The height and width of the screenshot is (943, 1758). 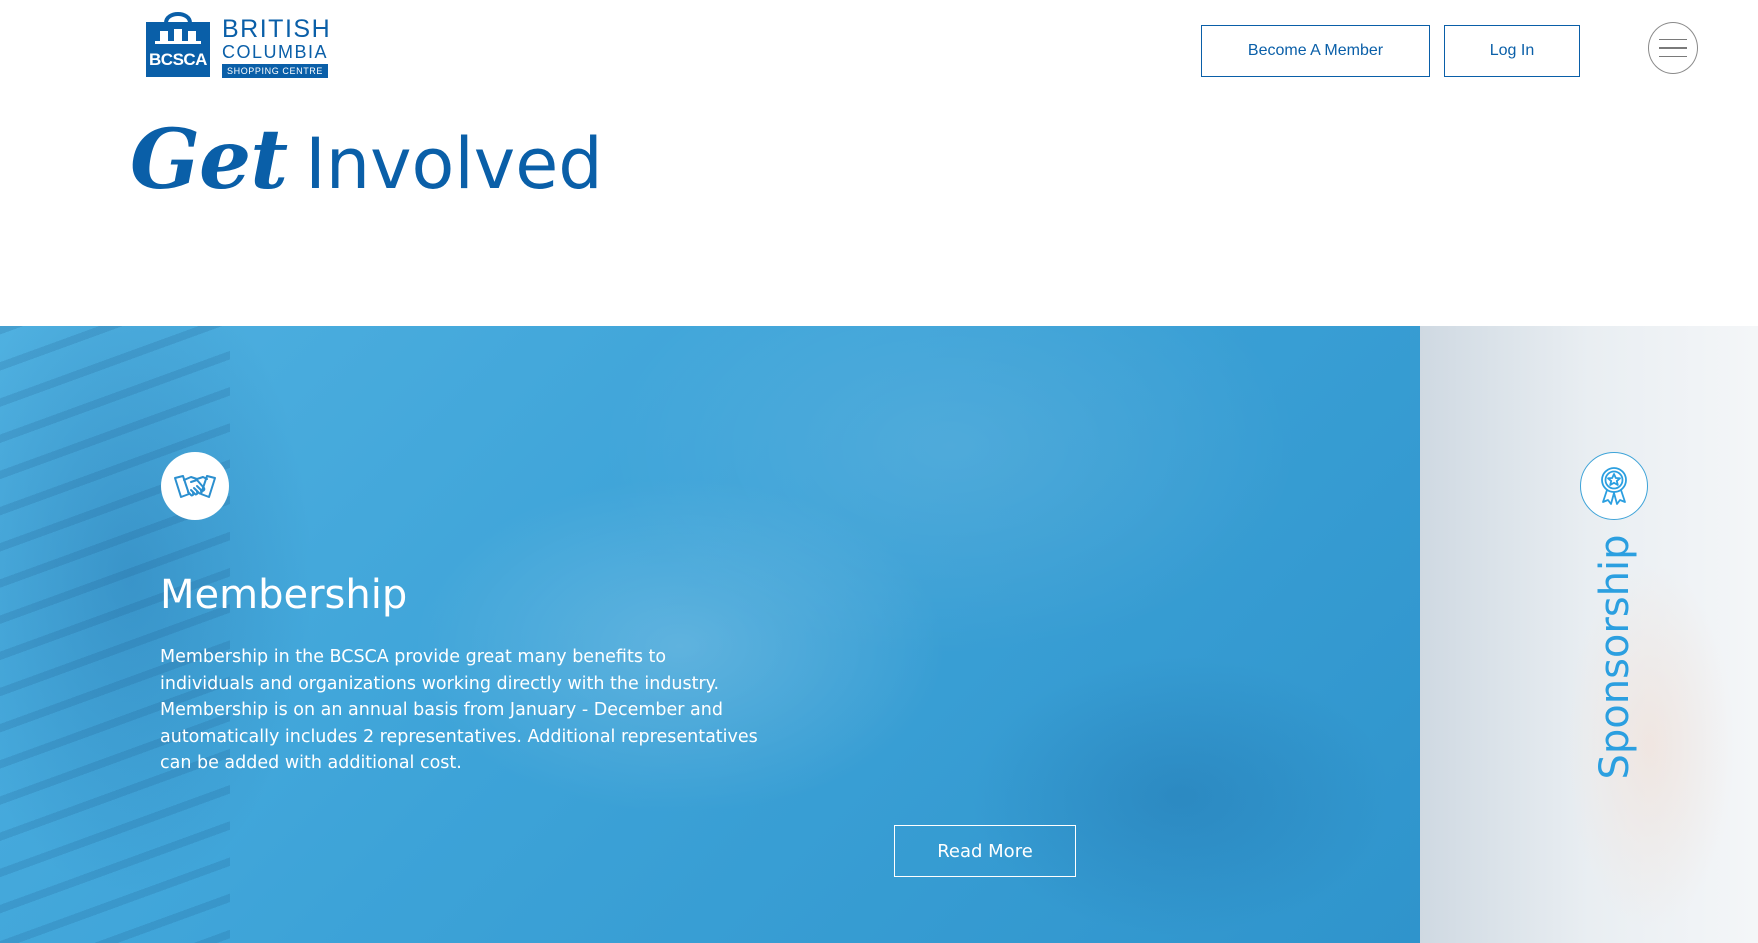 What do you see at coordinates (277, 29) in the screenshot?
I see `logo-line-british: BRITISH` at bounding box center [277, 29].